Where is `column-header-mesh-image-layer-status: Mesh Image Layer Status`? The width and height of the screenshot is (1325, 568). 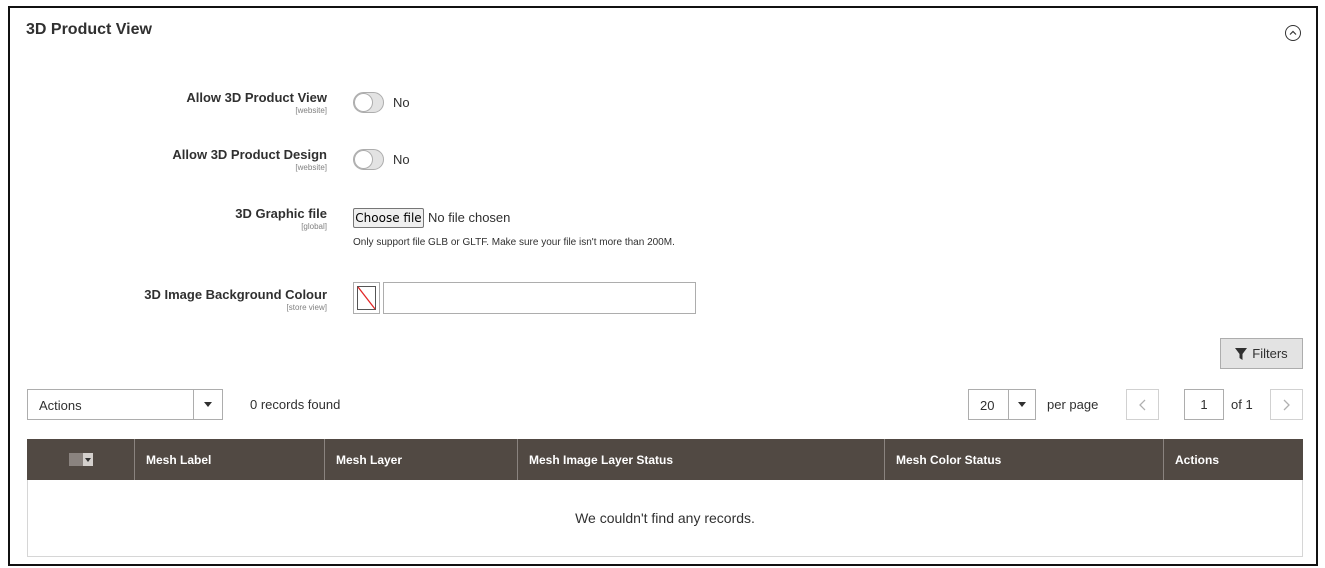 column-header-mesh-image-layer-status: Mesh Image Layer Status is located at coordinates (701, 459).